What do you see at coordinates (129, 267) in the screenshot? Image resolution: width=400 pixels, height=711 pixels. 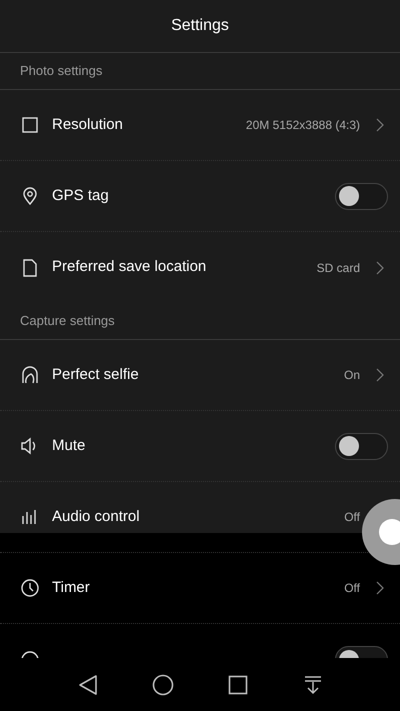 I see `setting-label: Preferred save location` at bounding box center [129, 267].